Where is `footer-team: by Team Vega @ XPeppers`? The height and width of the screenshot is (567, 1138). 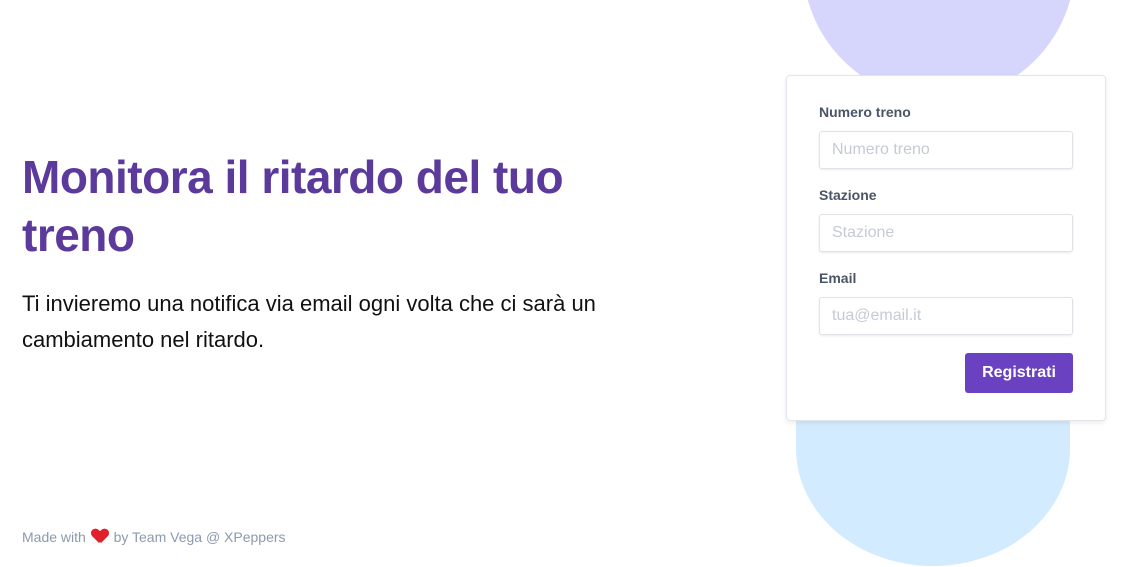 footer-team: by Team Vega @ XPeppers is located at coordinates (199, 537).